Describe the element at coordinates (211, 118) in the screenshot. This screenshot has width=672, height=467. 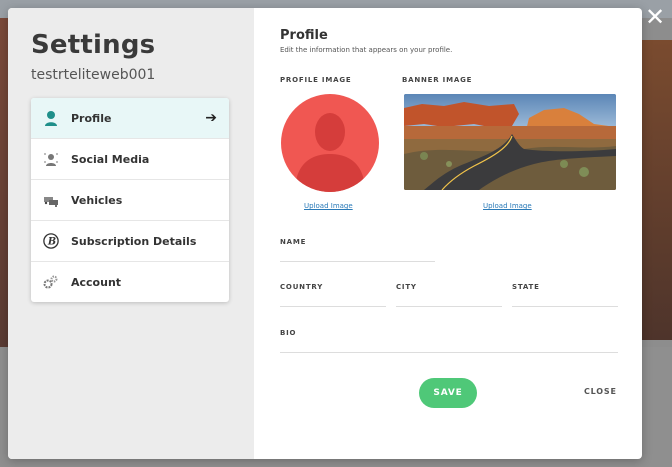
I see `arrow-right-icon: ➔` at that location.